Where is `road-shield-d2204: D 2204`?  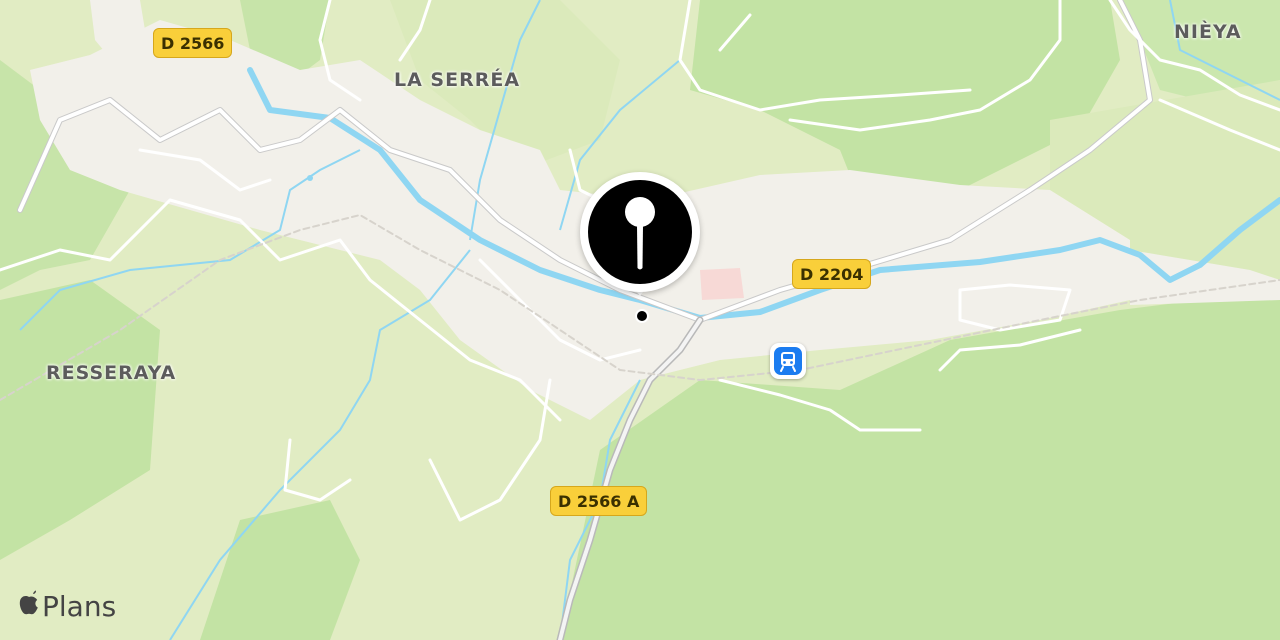 road-shield-d2204: D 2204 is located at coordinates (832, 274).